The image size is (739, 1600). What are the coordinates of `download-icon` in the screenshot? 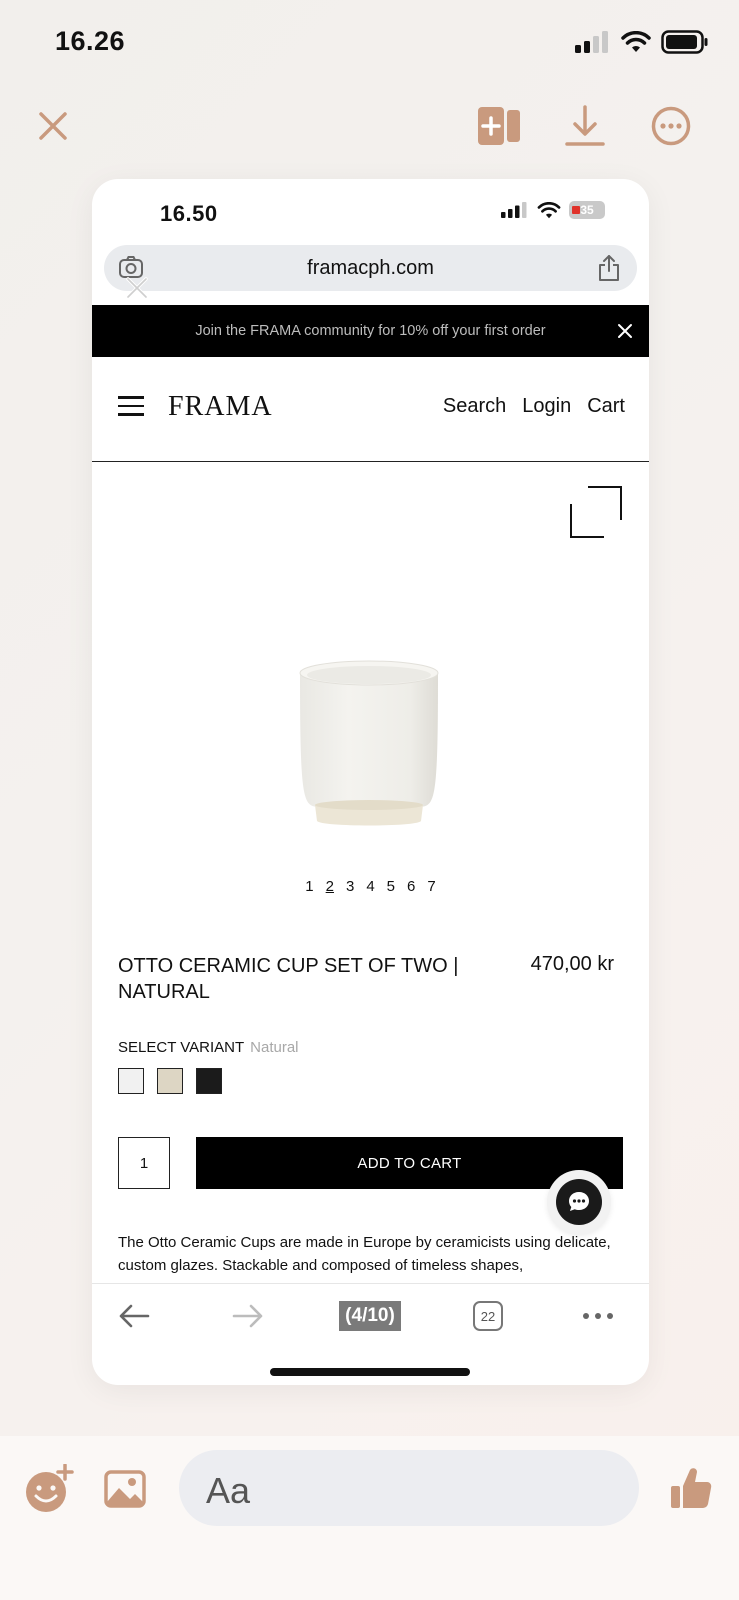 It's located at (585, 125).